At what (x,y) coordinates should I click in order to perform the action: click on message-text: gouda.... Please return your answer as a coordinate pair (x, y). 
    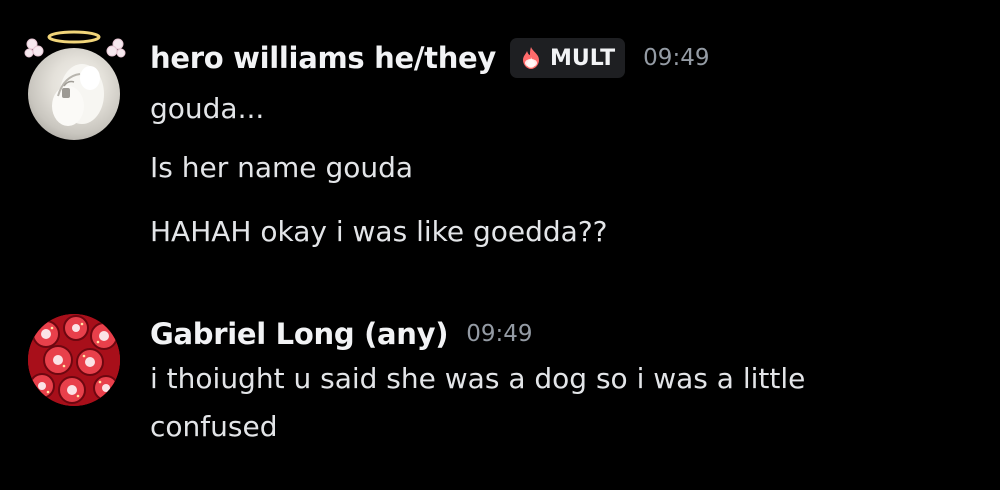
    Looking at the image, I should click on (207, 108).